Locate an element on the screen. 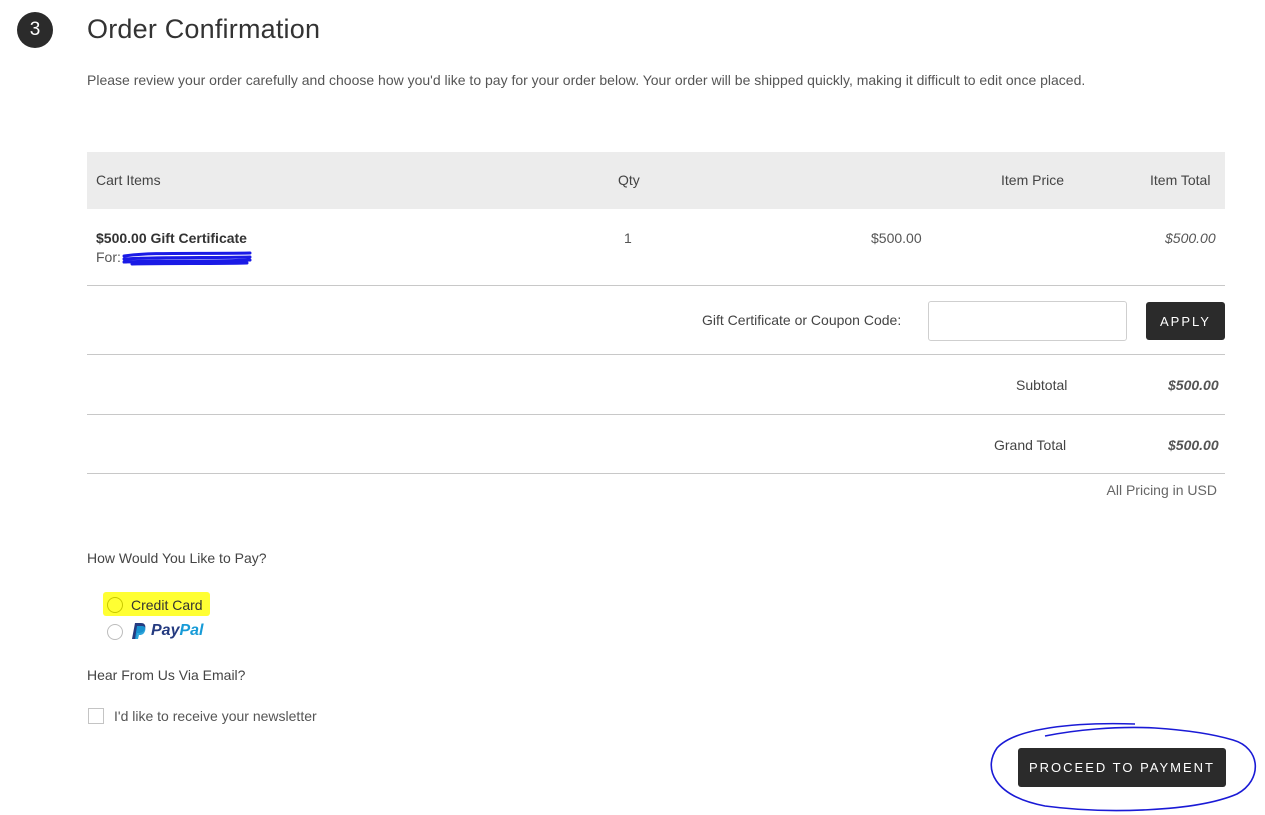 This screenshot has height=815, width=1265. item-price: $500.00 is located at coordinates (896, 238).